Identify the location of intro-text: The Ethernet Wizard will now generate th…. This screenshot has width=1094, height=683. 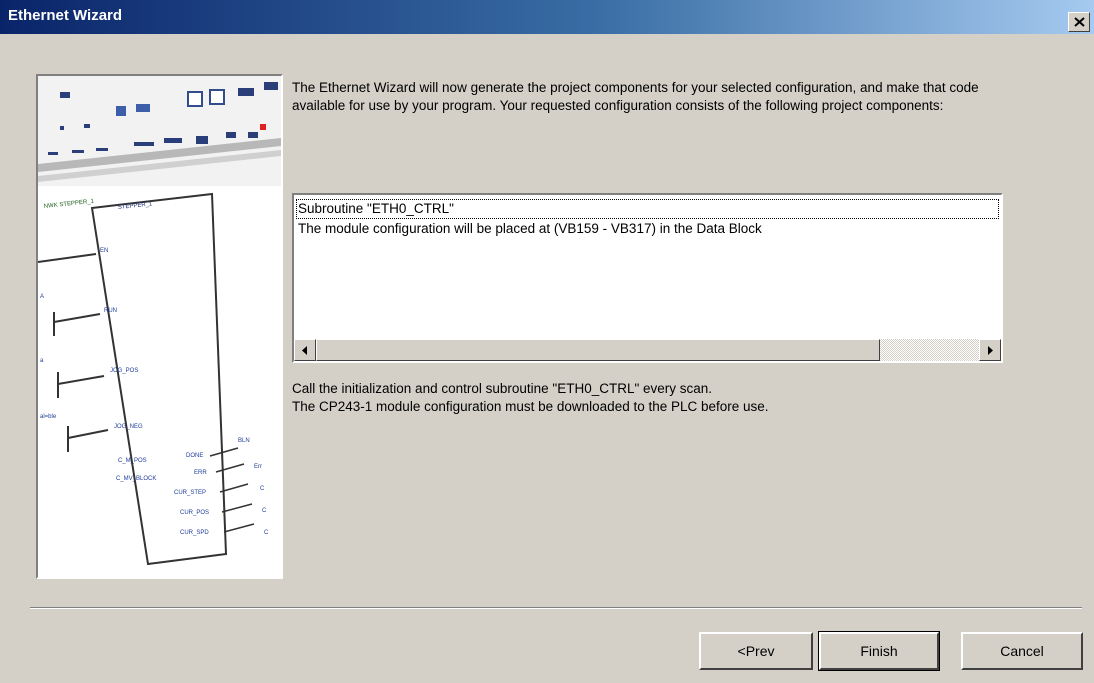
(635, 96).